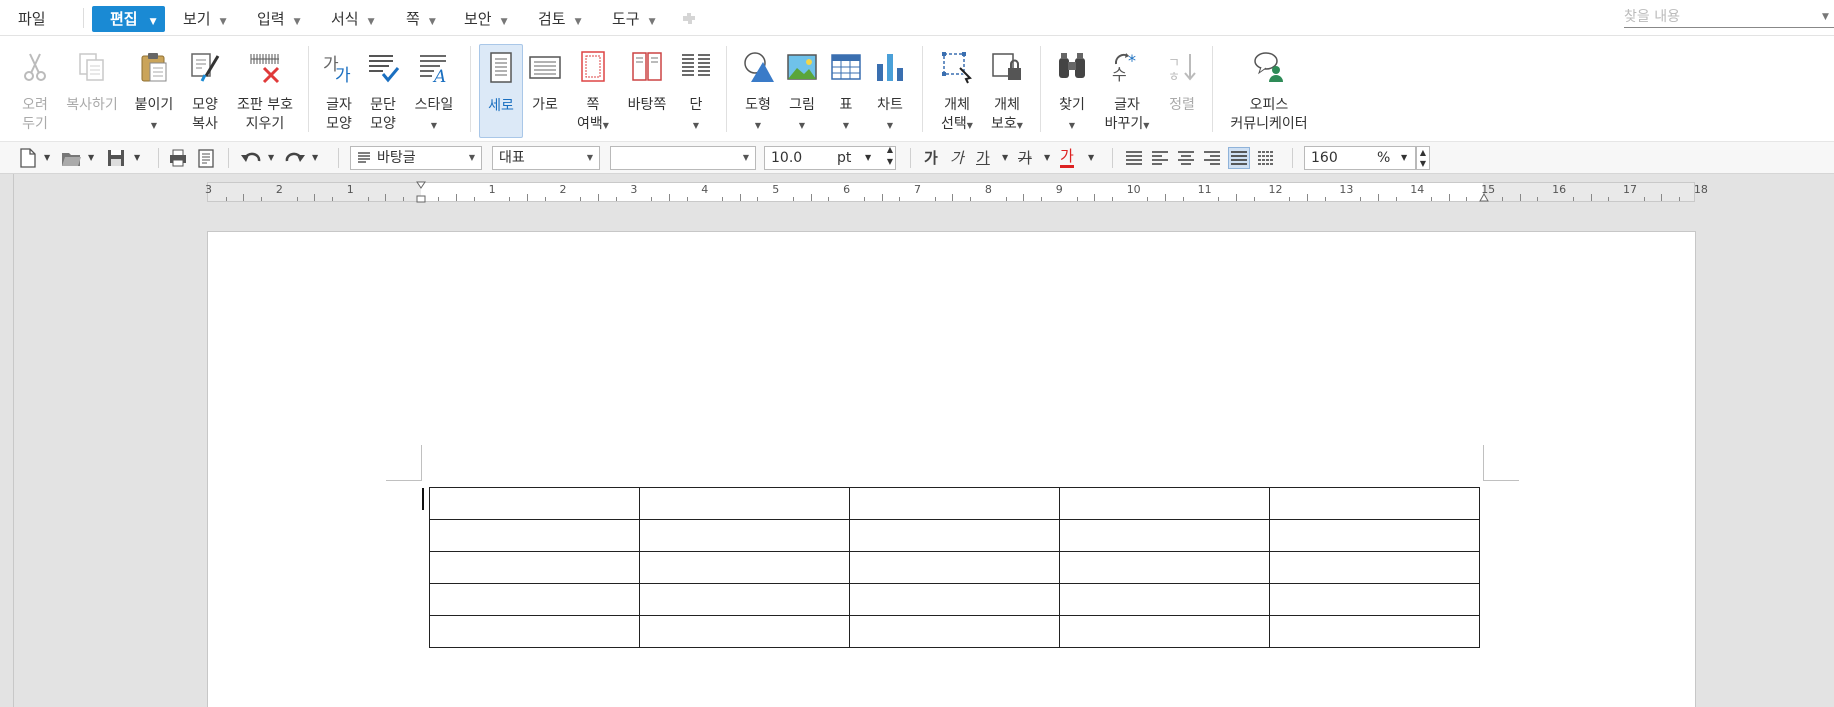 Image resolution: width=1834 pixels, height=707 pixels. I want to click on menu-file: 파일, so click(32, 19).